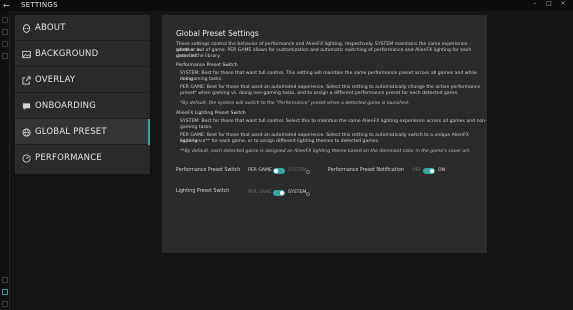 Image resolution: width=573 pixels, height=310 pixels. I want to click on perf-switch-label: Performance Preset Switch, so click(208, 170).